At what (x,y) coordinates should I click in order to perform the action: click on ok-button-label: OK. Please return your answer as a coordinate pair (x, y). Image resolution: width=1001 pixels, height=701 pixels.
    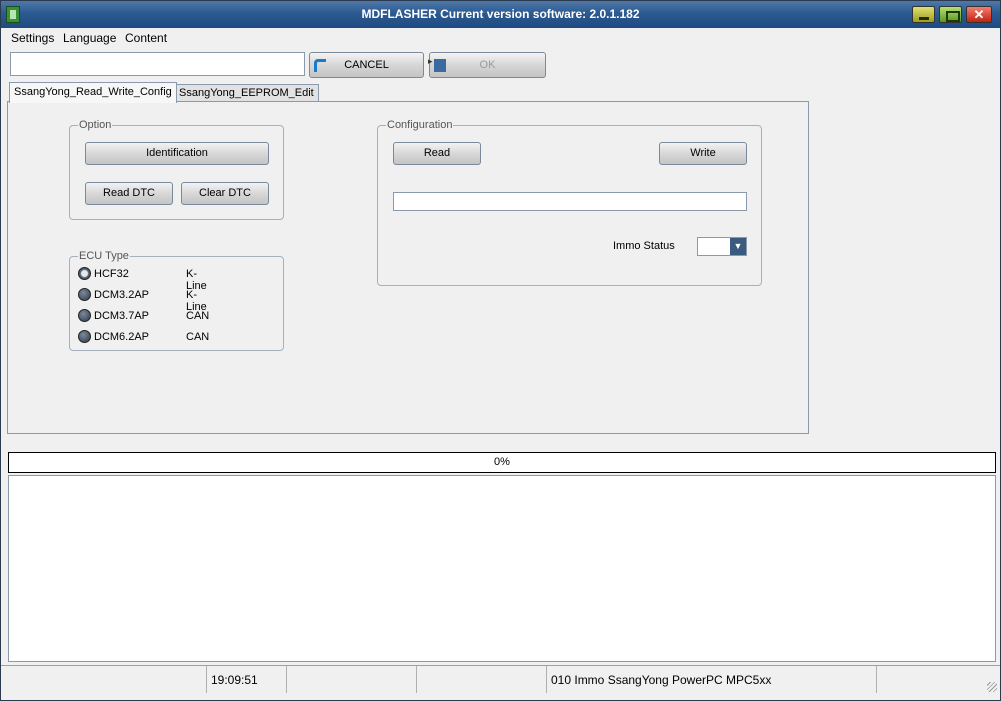
    Looking at the image, I should click on (487, 65).